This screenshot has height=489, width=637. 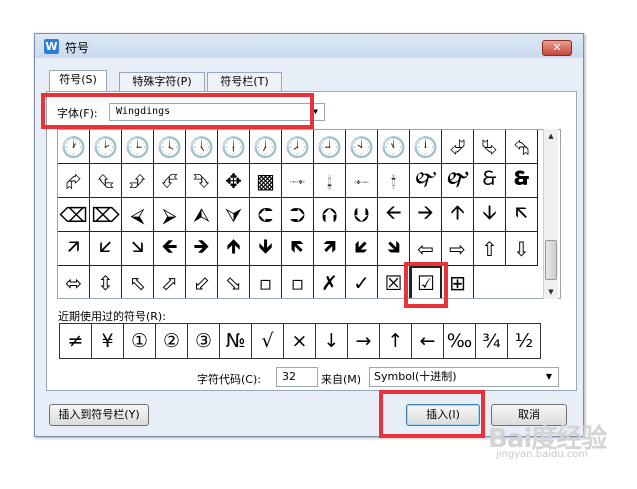 What do you see at coordinates (426, 282) in the screenshot?
I see `symbol-cell: ☑` at bounding box center [426, 282].